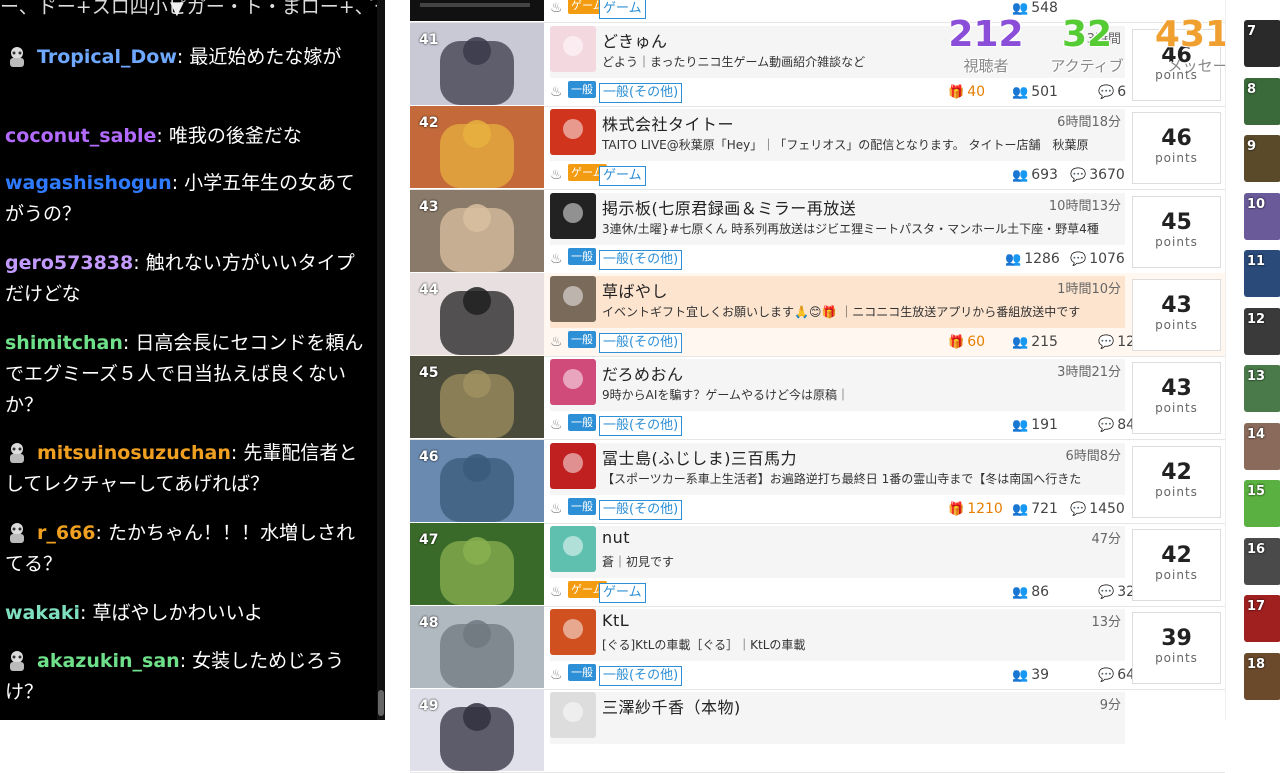 Image resolution: width=1280 pixels, height=773 pixels. What do you see at coordinates (235, 136) in the screenshot?
I see `chat-text: 唯我の後釜だな` at bounding box center [235, 136].